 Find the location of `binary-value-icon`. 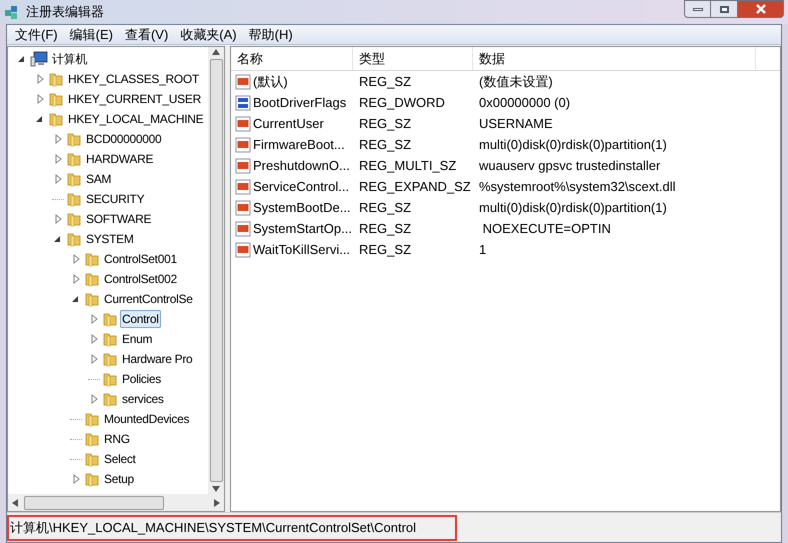

binary-value-icon is located at coordinates (243, 102).